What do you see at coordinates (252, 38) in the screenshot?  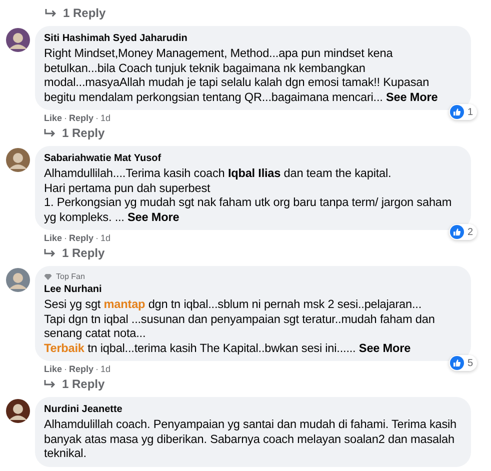 I see `commenter-name: Siti Hashimah Syed Jaharudin` at bounding box center [252, 38].